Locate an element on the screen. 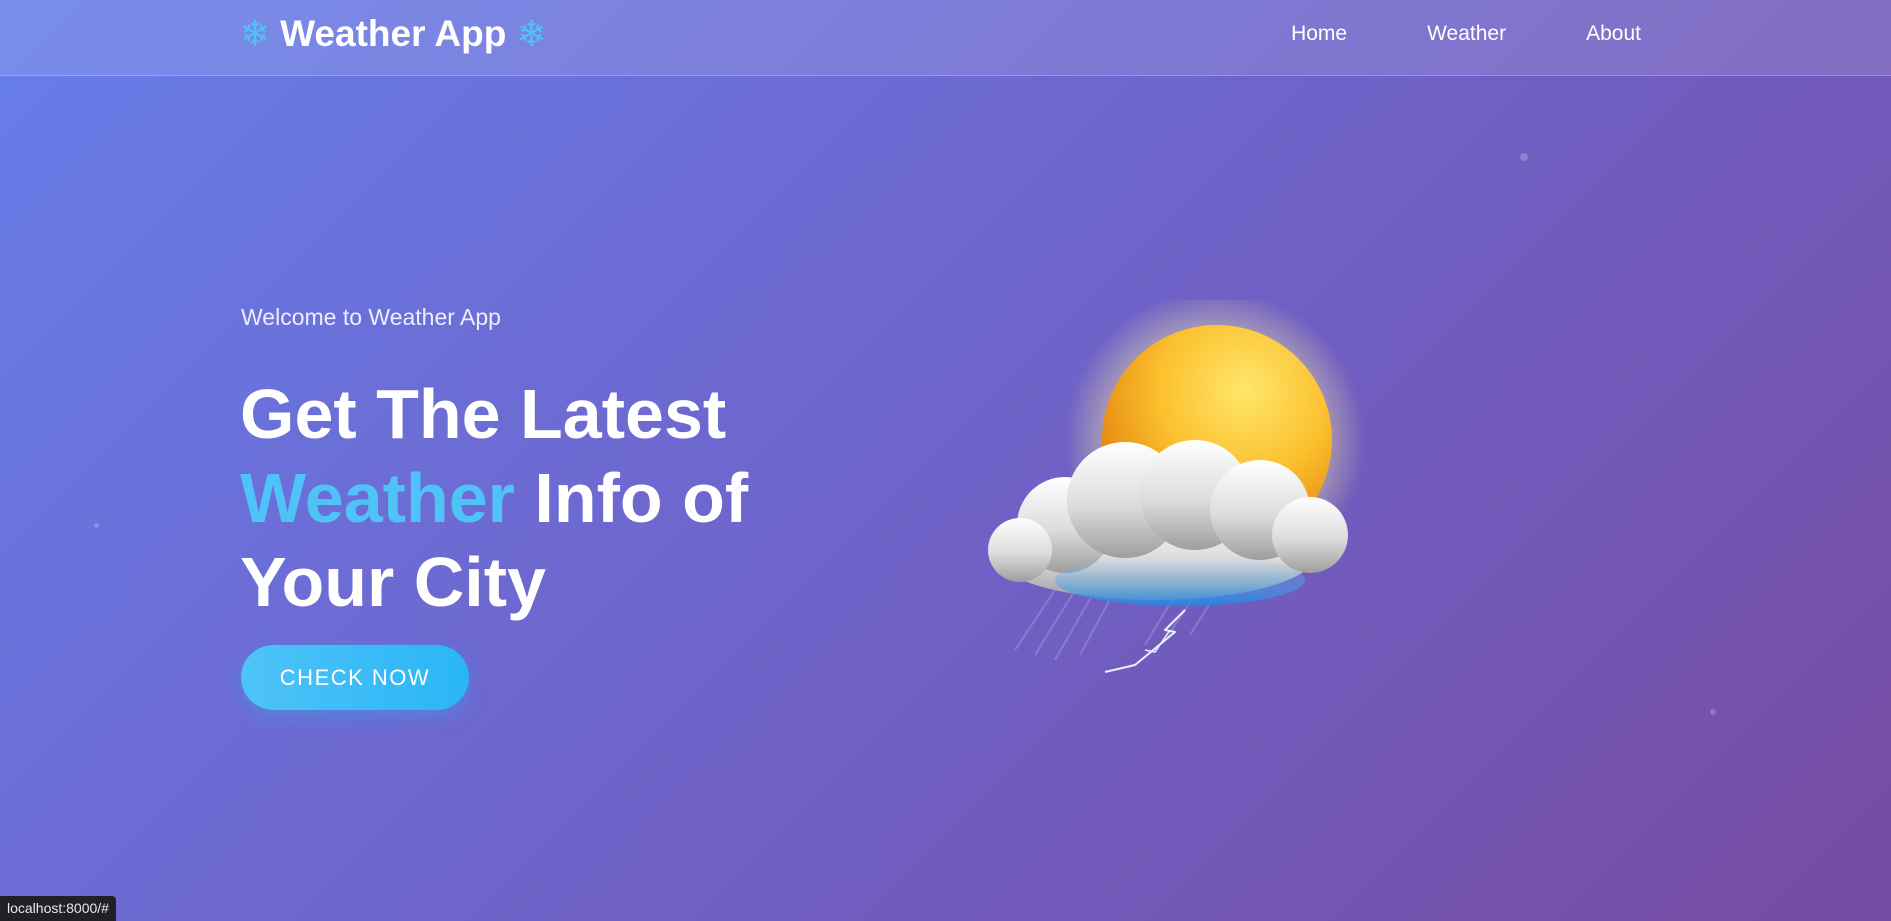  hero-title-line-1: Get The Latest is located at coordinates (483, 414).